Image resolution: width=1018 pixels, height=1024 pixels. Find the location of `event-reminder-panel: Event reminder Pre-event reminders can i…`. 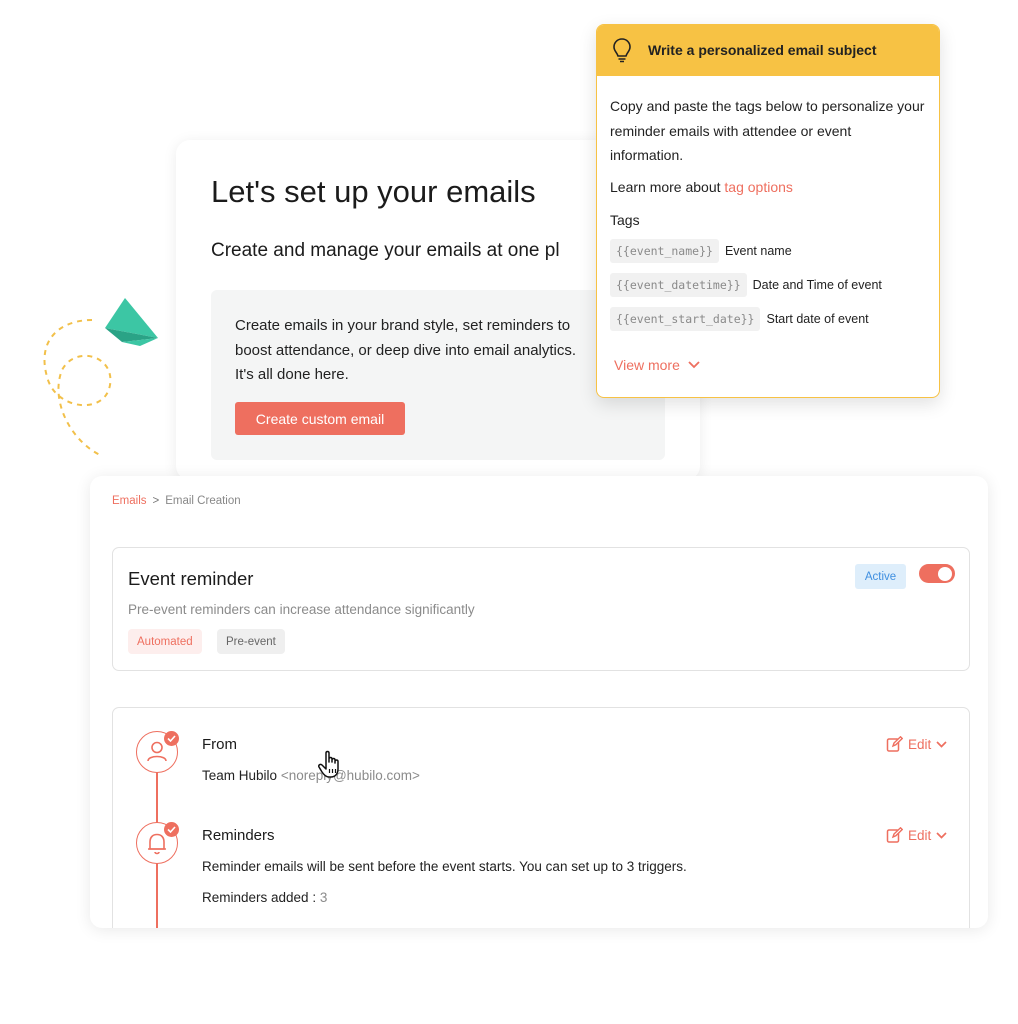

event-reminder-panel: Event reminder Pre-event reminders can i… is located at coordinates (541, 609).